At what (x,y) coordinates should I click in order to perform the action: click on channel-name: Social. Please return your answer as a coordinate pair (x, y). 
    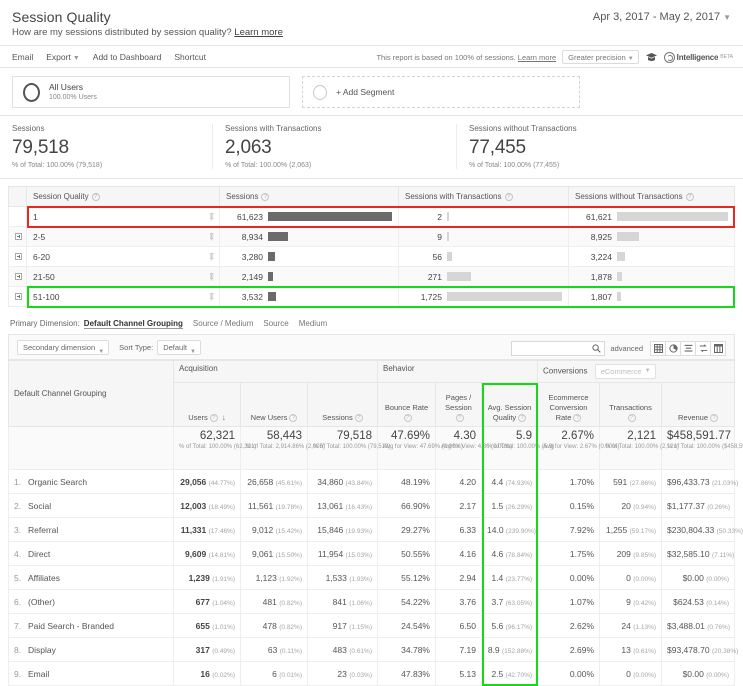
    Looking at the image, I should click on (39, 506).